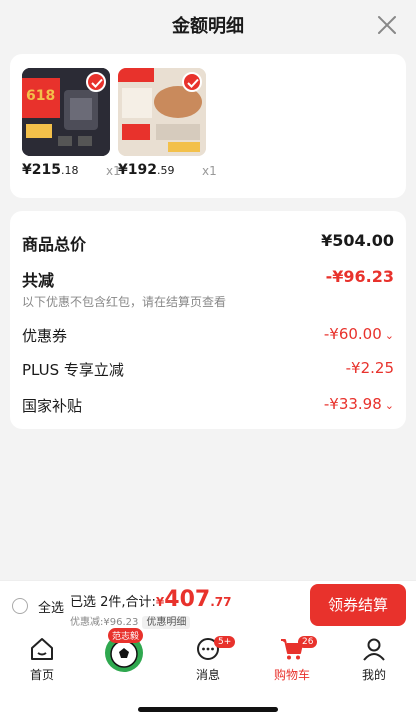  Describe the element at coordinates (146, 170) in the screenshot. I see `product-price: ¥192.59` at that location.